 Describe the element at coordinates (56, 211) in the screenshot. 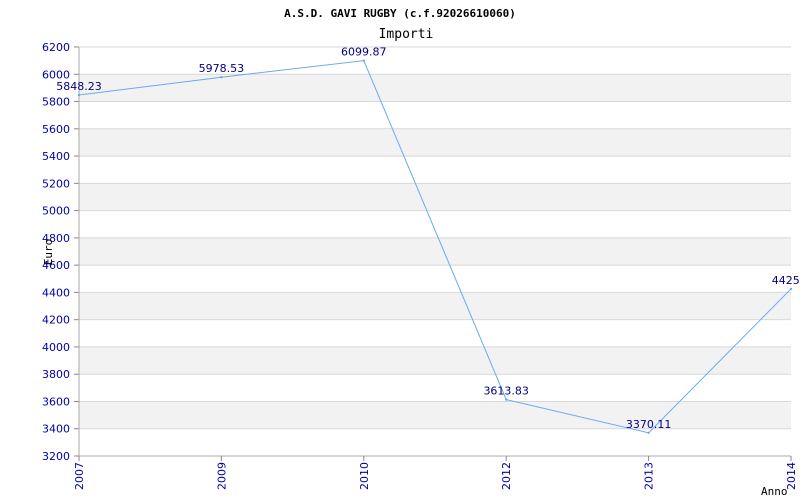

I see `y-tick-label: 5000` at that location.